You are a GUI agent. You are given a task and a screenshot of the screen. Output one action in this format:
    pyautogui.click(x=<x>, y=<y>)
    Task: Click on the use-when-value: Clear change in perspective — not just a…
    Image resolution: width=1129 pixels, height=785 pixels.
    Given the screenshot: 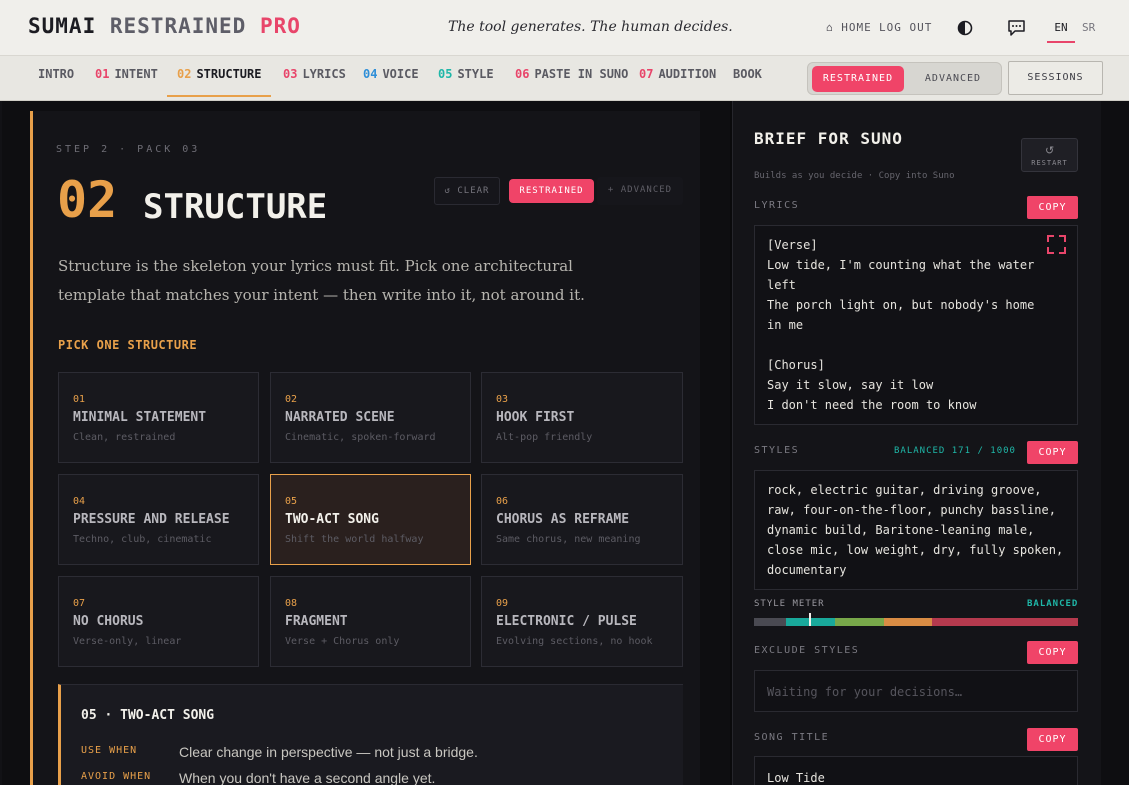 What is the action you would take?
    pyautogui.click(x=328, y=752)
    